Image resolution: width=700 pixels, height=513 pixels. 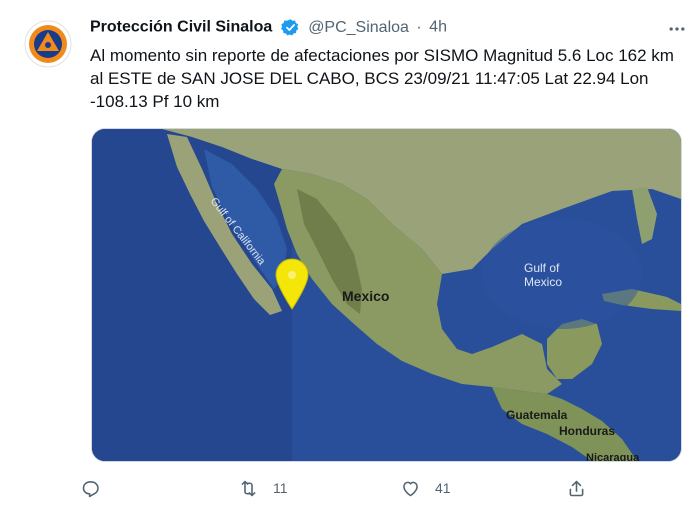 What do you see at coordinates (90, 488) in the screenshot?
I see `reply-icon` at bounding box center [90, 488].